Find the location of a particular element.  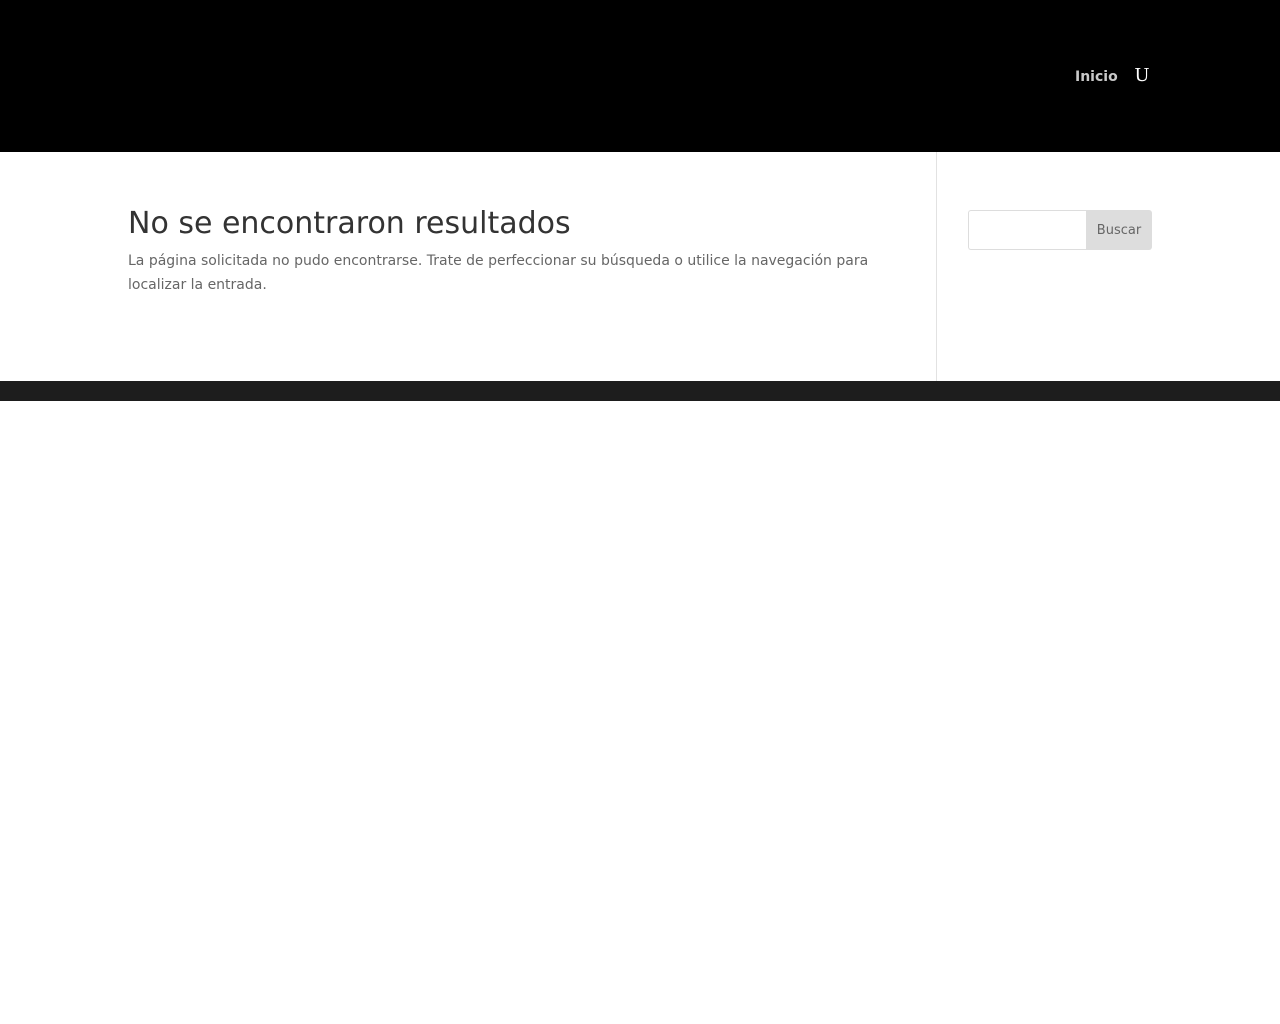

site-header: Inicio U is located at coordinates (640, 76).